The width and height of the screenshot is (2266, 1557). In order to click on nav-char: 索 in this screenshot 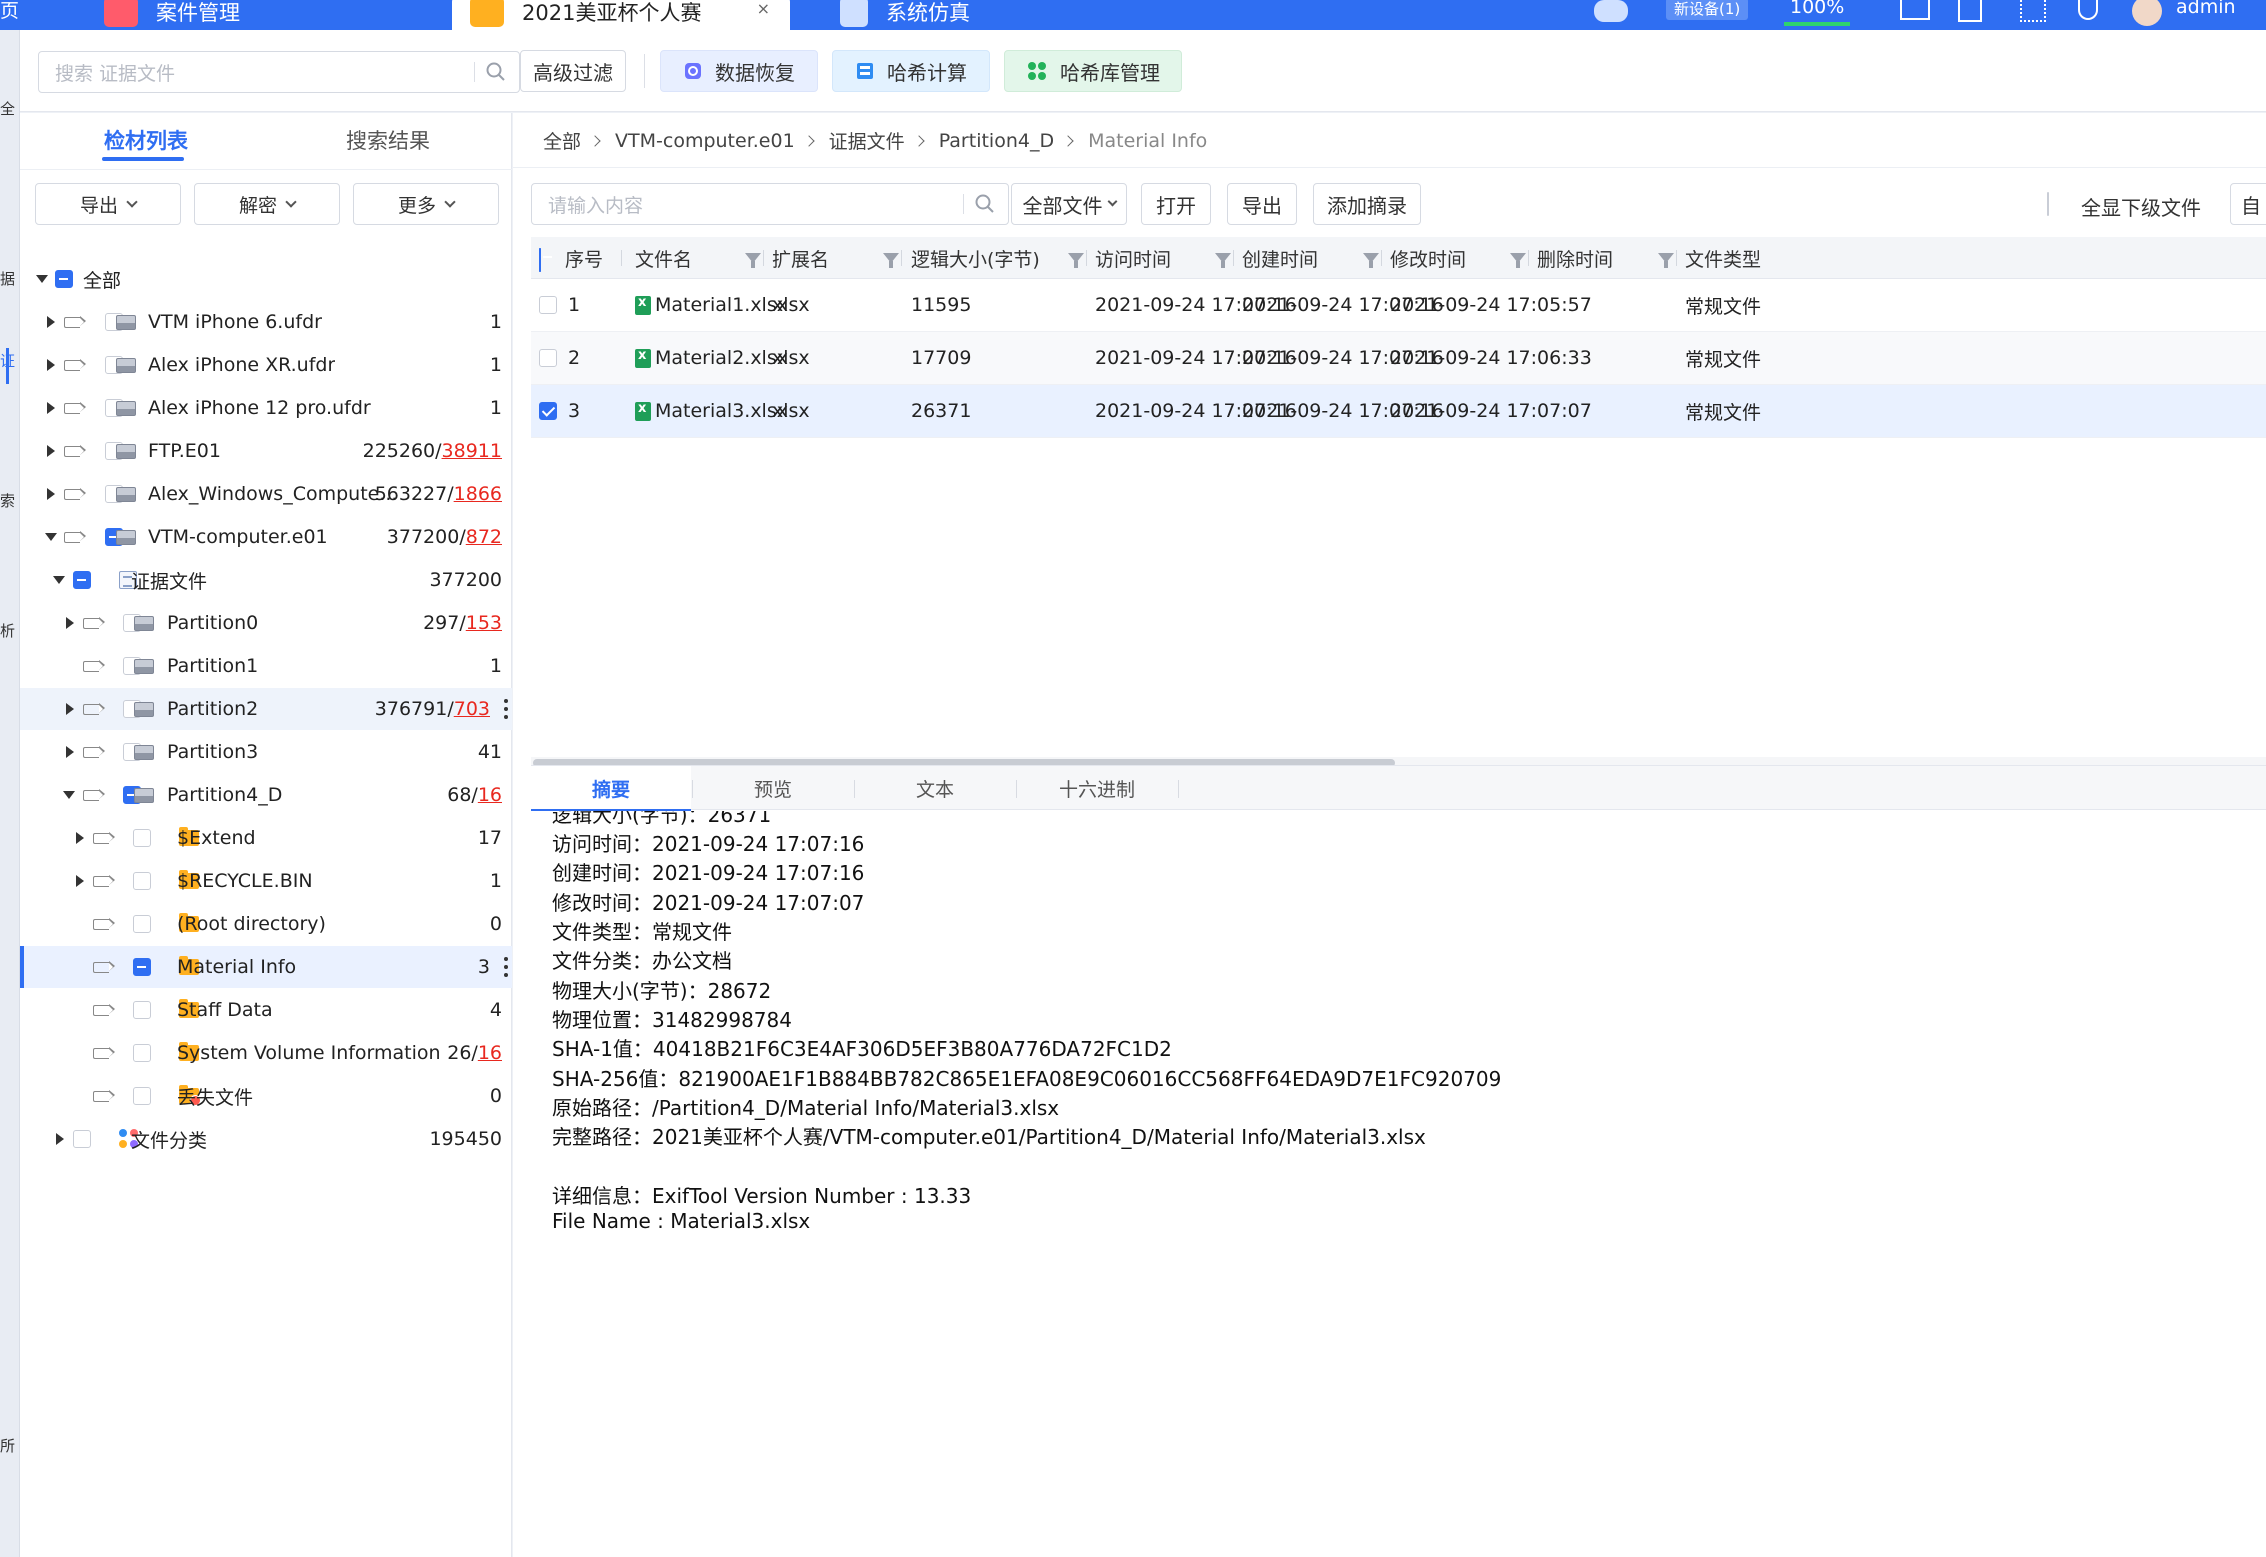, I will do `click(7, 500)`.